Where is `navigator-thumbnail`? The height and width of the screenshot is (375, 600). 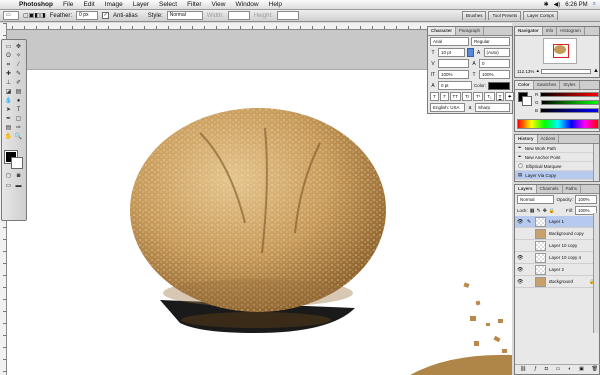 navigator-thumbnail is located at coordinates (560, 51).